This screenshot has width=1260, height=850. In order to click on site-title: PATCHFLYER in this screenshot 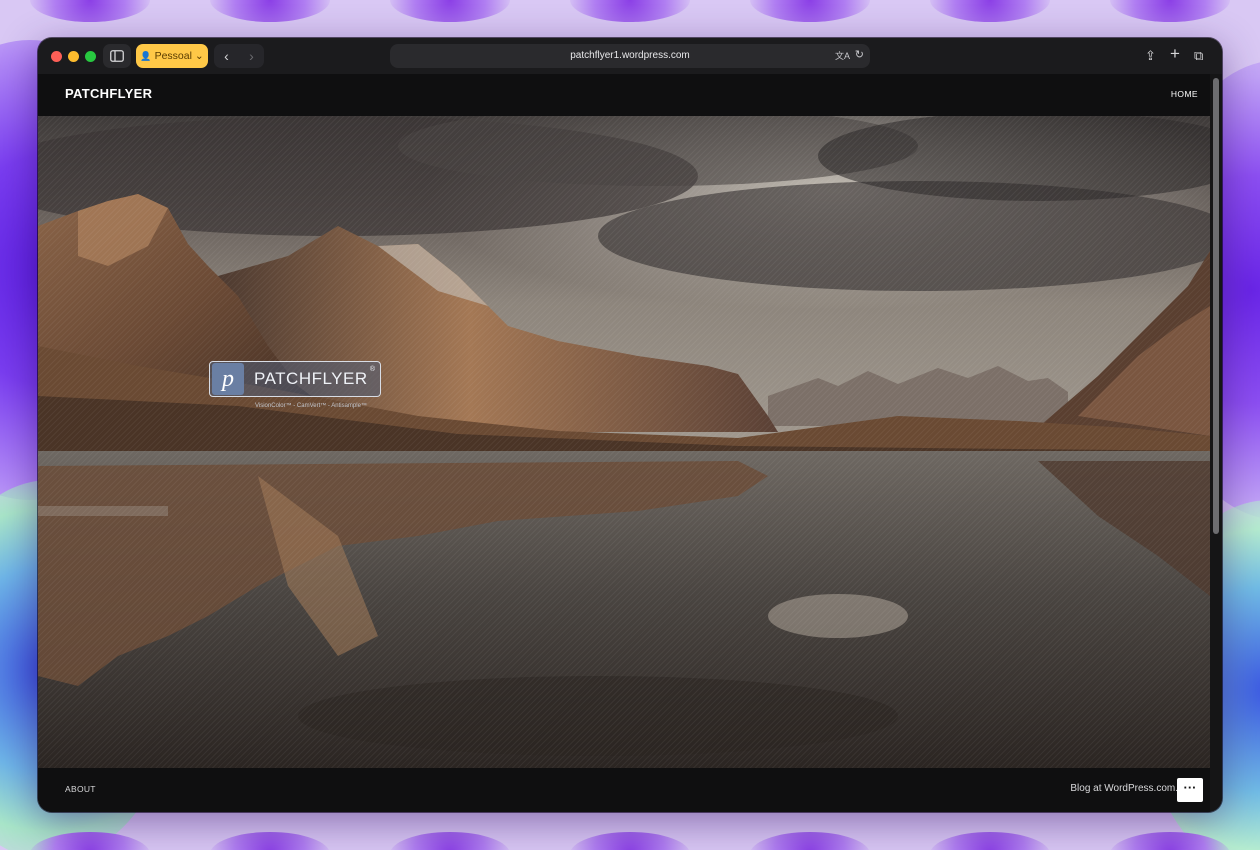, I will do `click(108, 93)`.